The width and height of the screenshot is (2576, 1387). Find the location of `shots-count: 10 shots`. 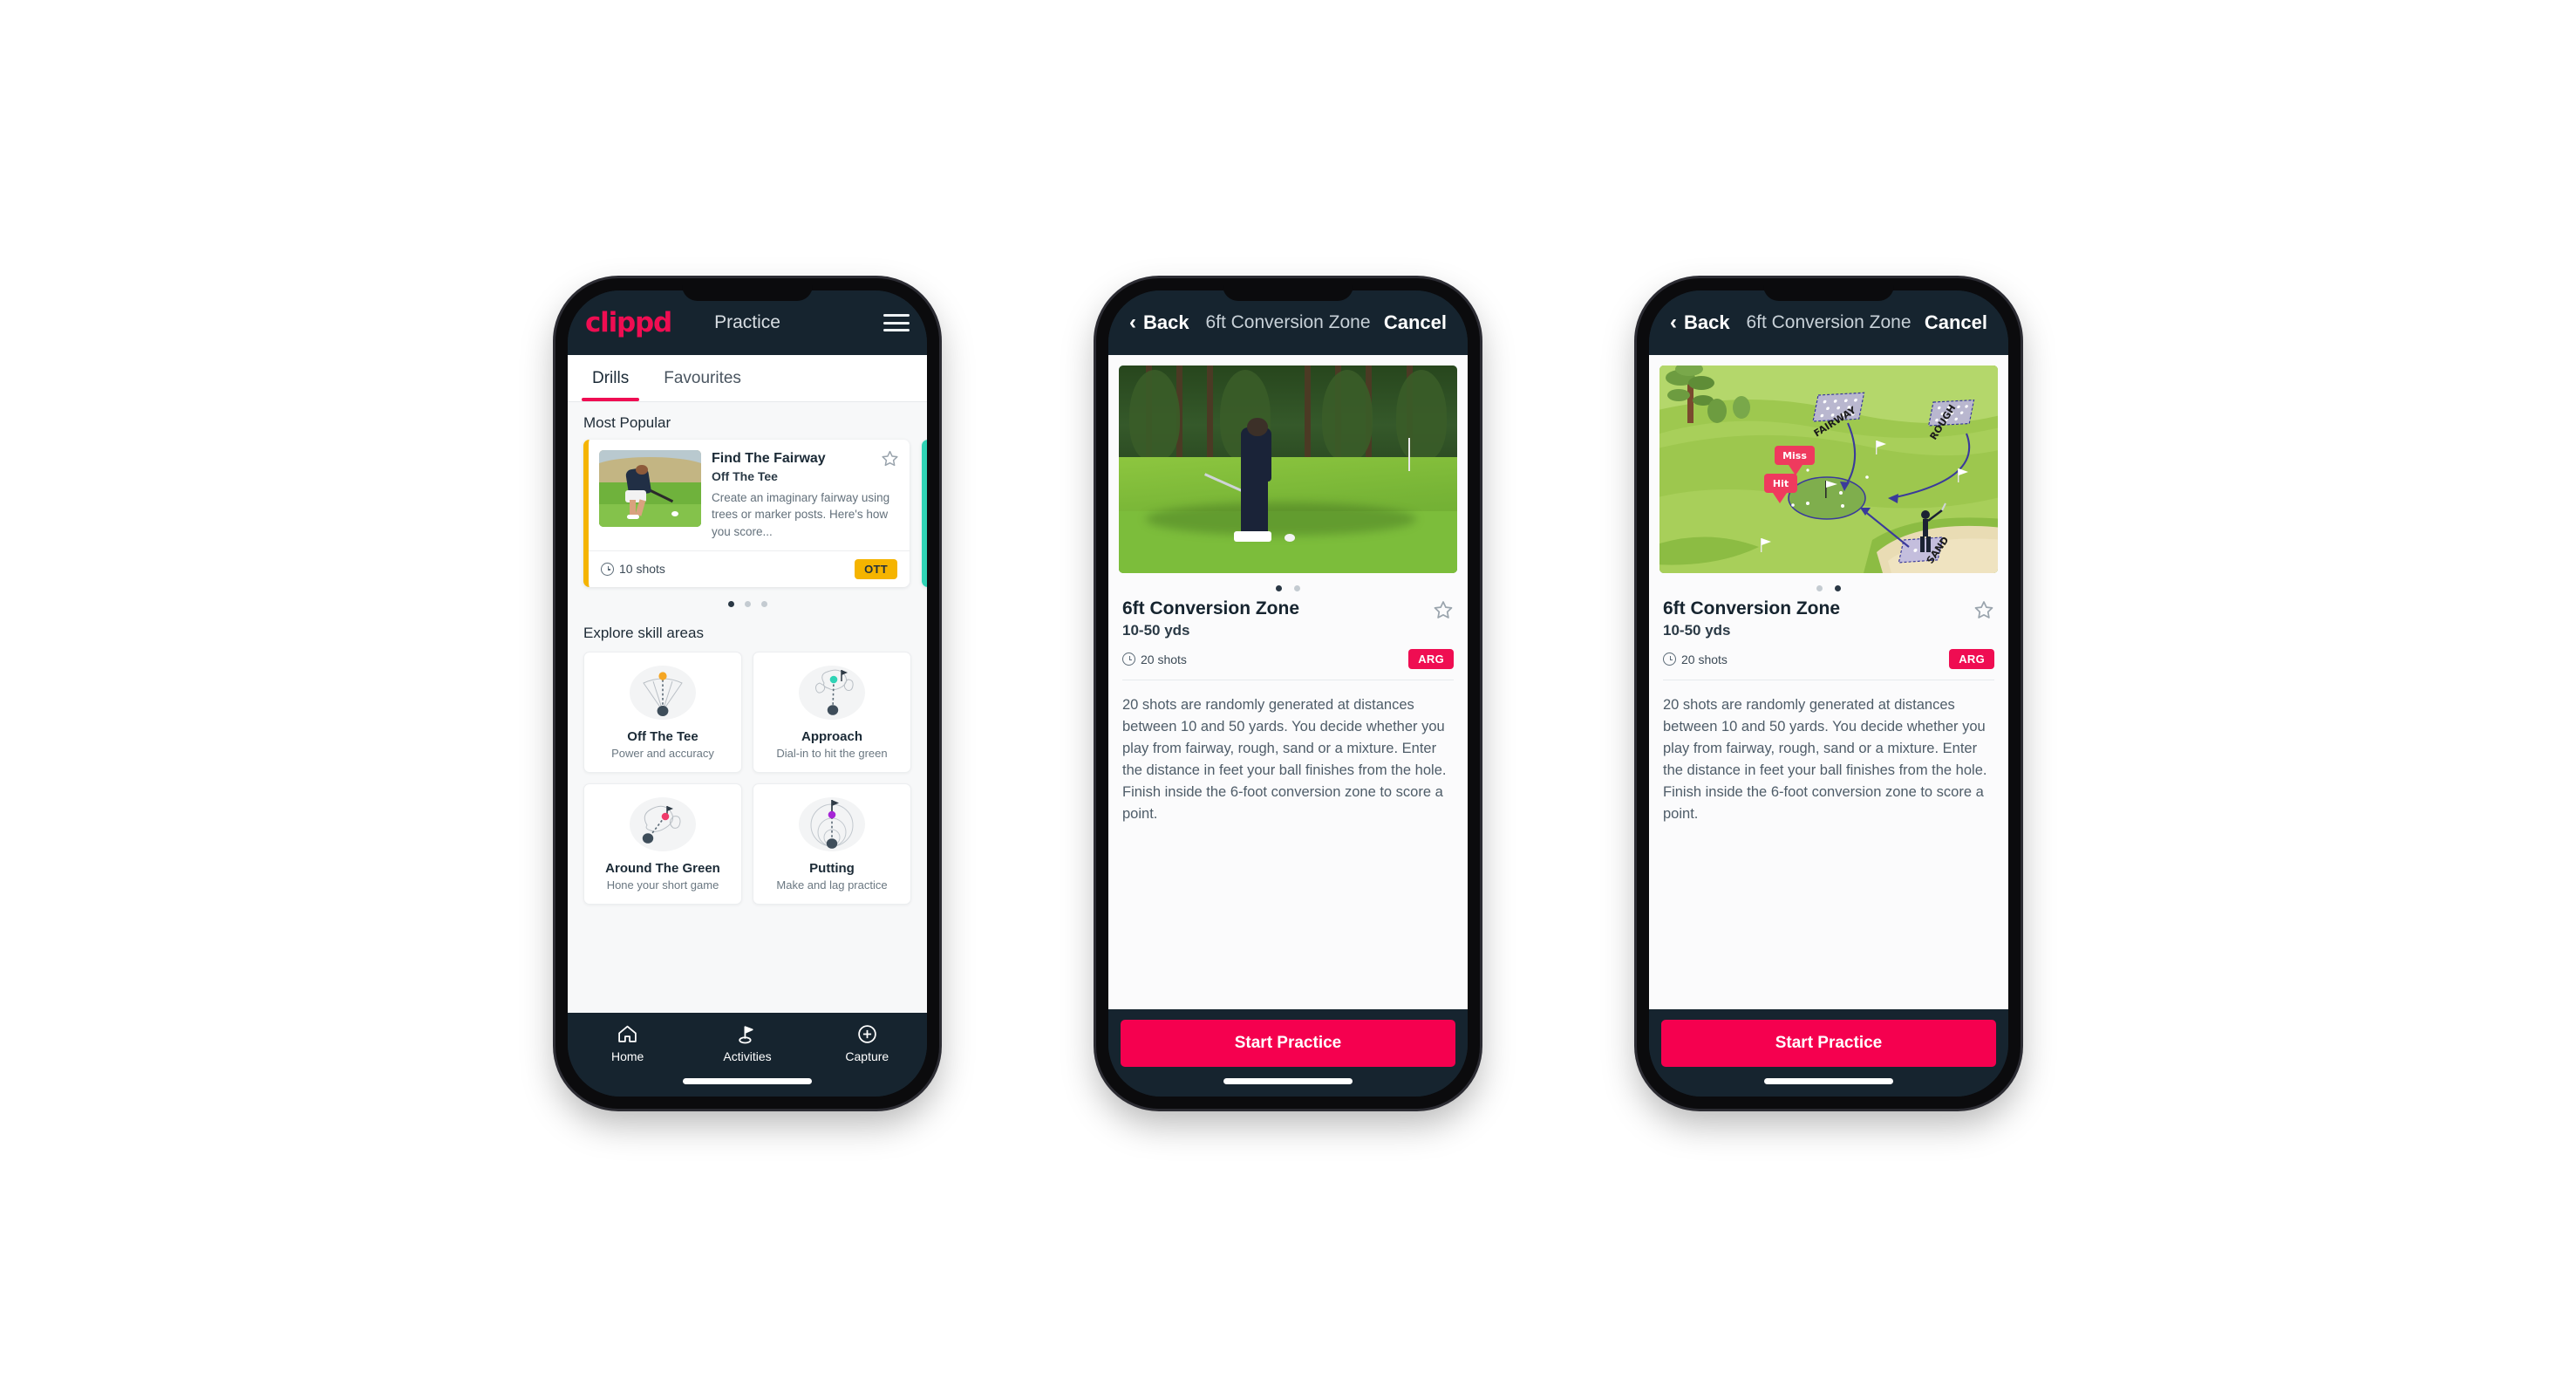

shots-count: 10 shots is located at coordinates (633, 569).